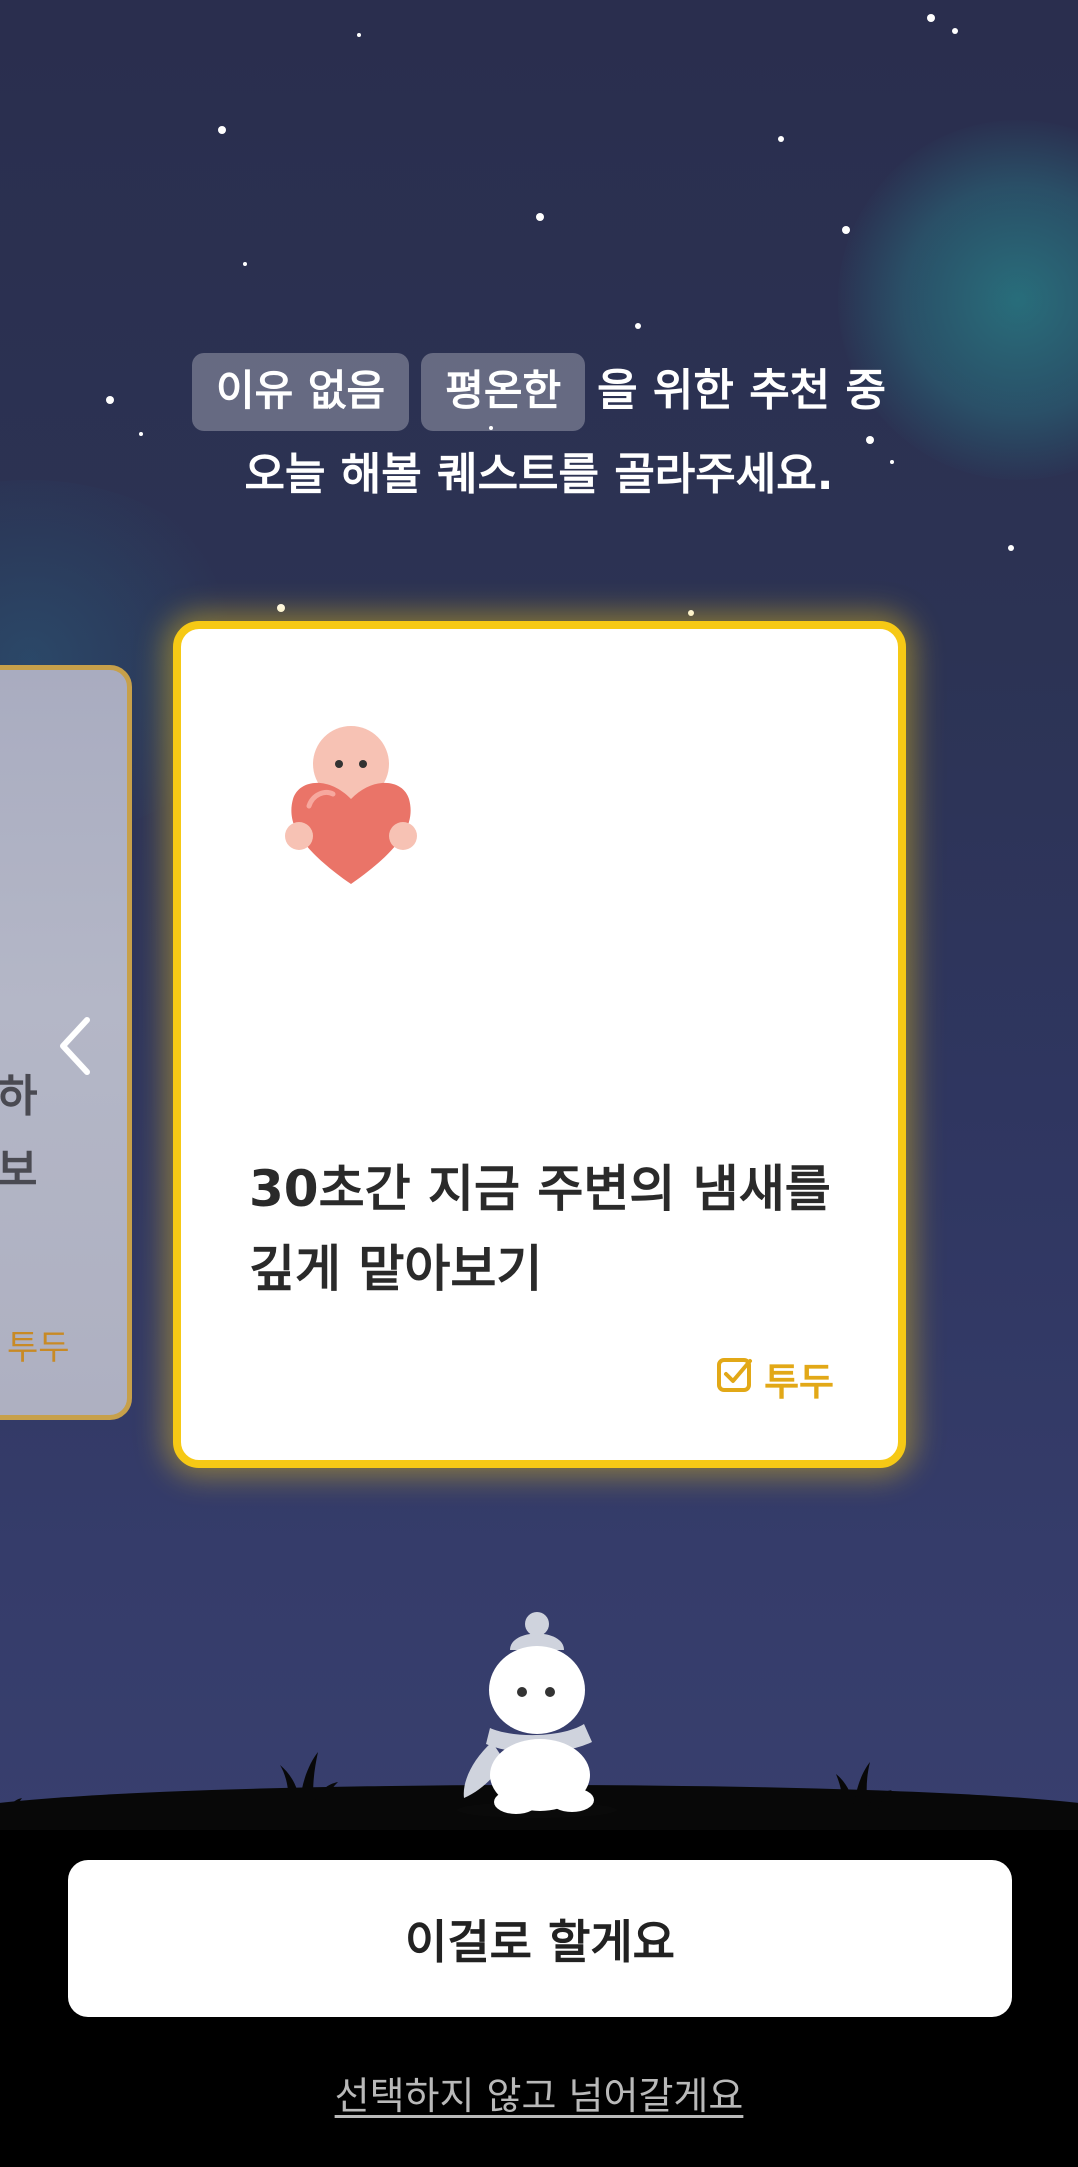 Image resolution: width=1078 pixels, height=2167 pixels. I want to click on quest-tag: 투두, so click(775, 1378).